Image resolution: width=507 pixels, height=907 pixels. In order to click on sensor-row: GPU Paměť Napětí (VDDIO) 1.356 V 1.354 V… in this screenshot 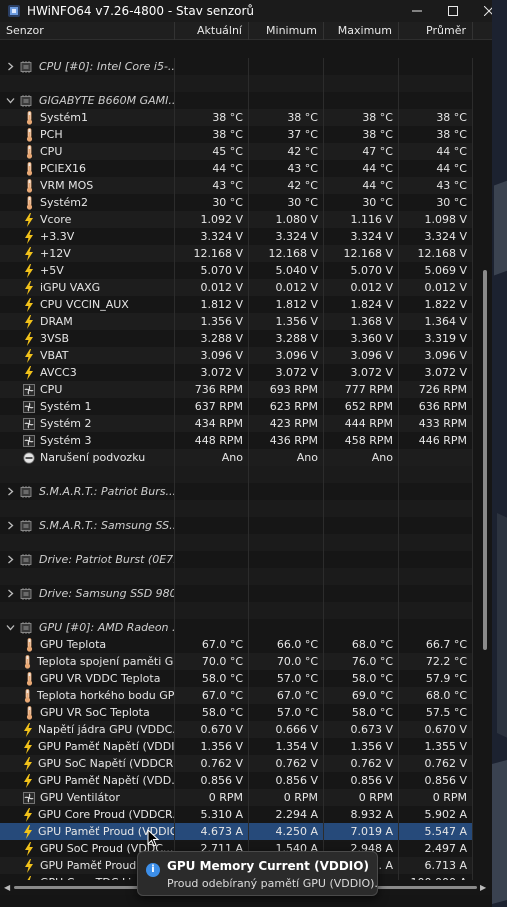, I will do `click(236, 746)`.